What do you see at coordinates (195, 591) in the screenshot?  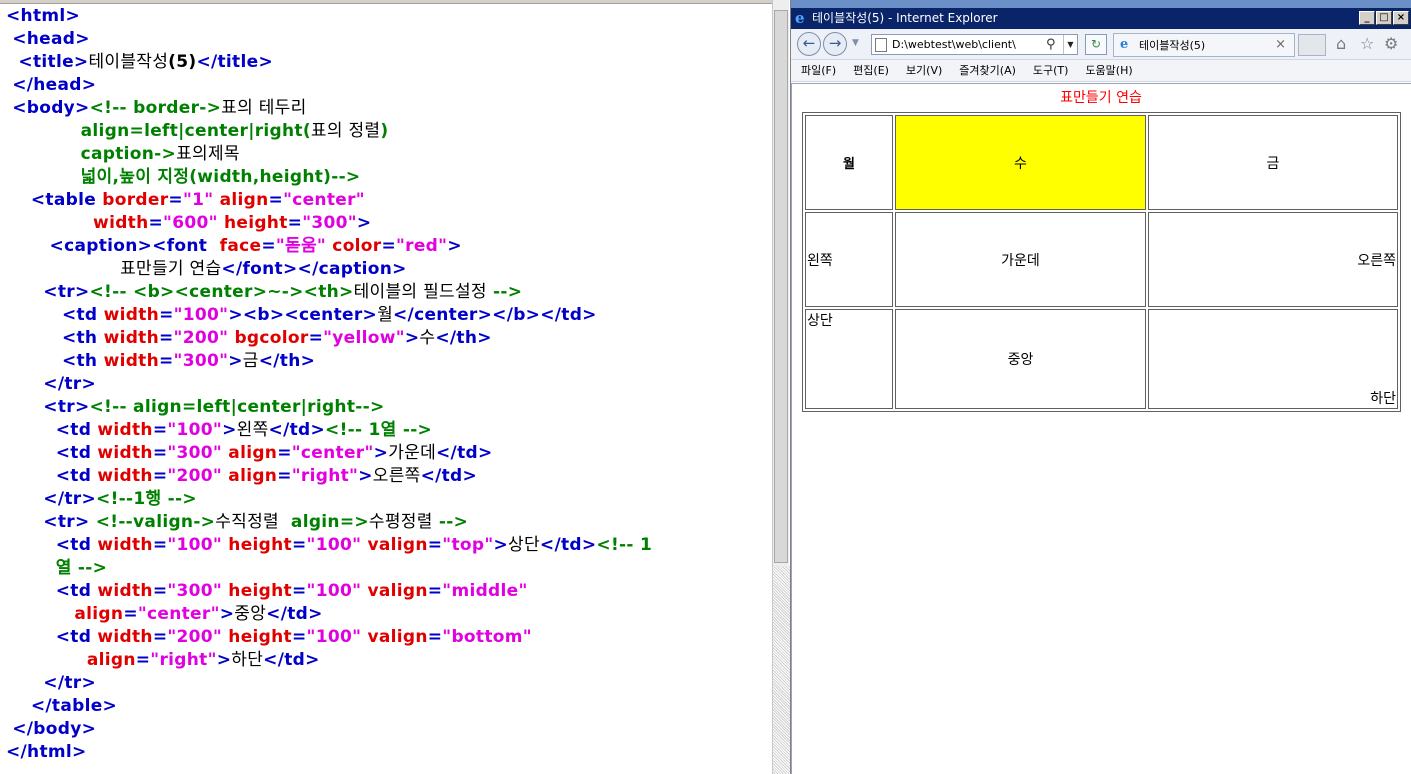 I see `code-token: "300"` at bounding box center [195, 591].